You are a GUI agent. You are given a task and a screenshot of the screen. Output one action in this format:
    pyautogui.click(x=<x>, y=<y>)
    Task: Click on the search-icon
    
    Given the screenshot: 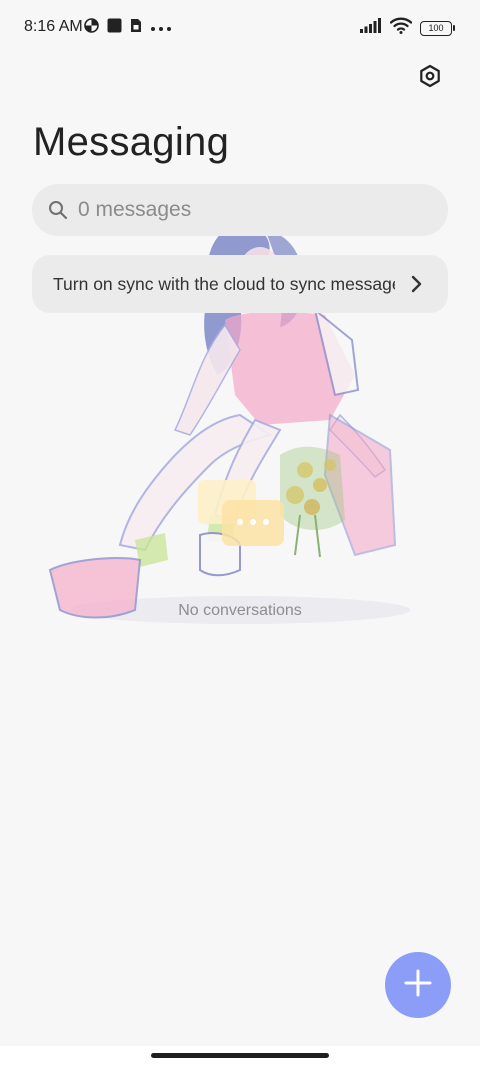 What is the action you would take?
    pyautogui.click(x=58, y=210)
    